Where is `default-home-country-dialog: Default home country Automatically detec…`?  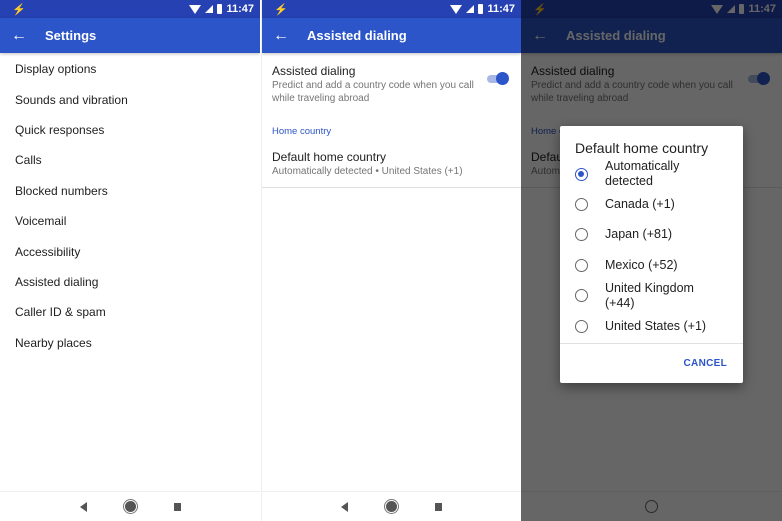
default-home-country-dialog: Default home country Automatically detec… is located at coordinates (651, 254).